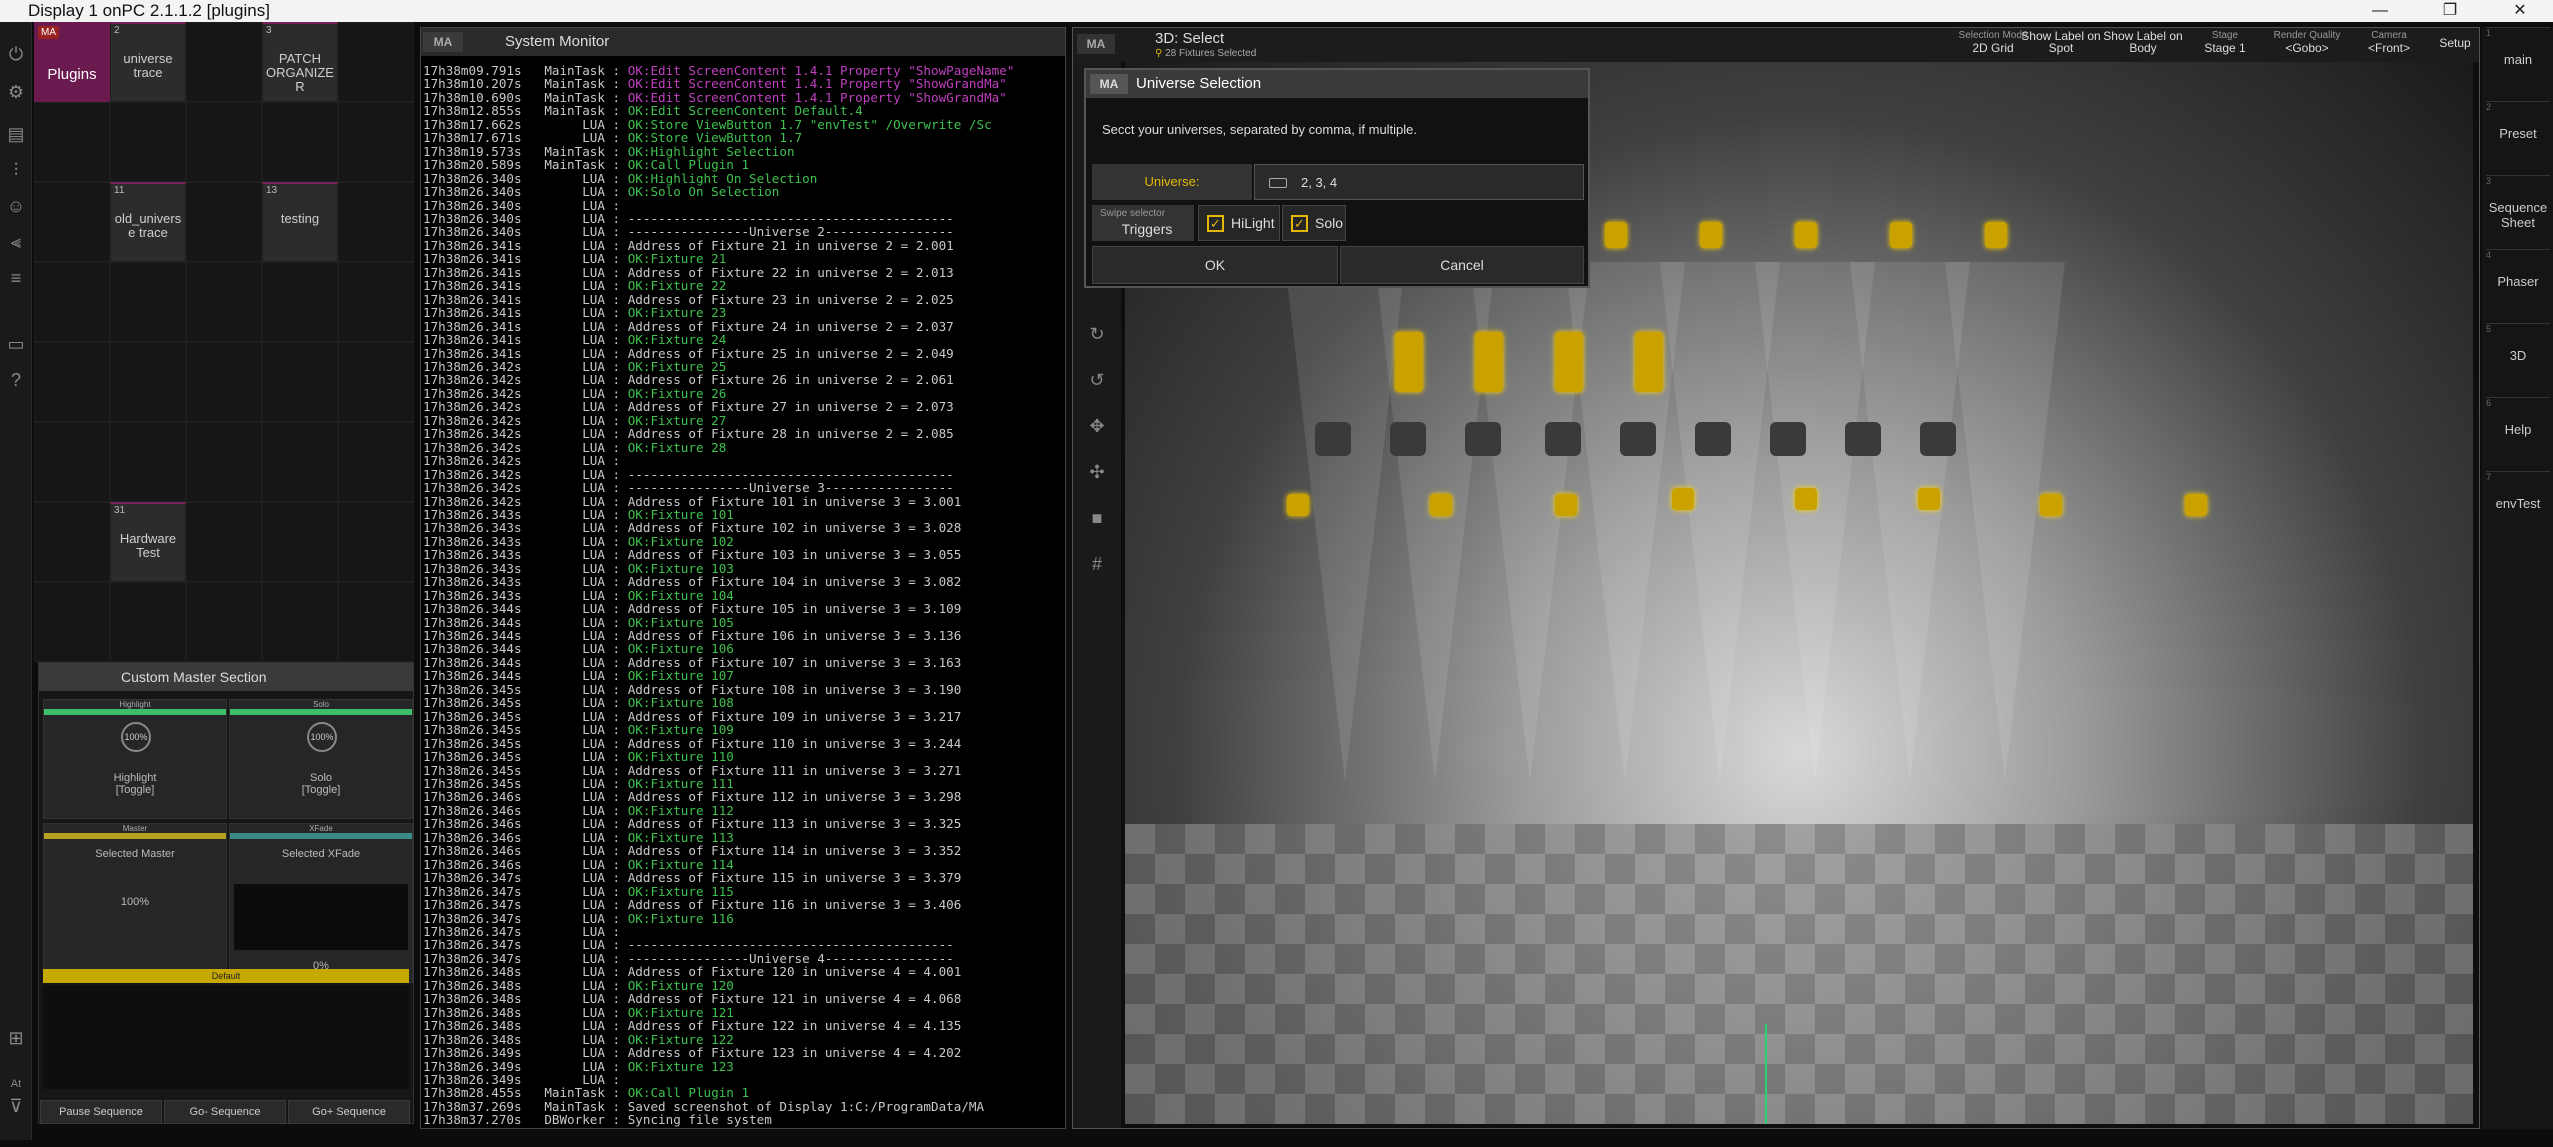 Image resolution: width=2553 pixels, height=1147 pixels. I want to click on settings-gear-icon: ⚙, so click(16, 92).